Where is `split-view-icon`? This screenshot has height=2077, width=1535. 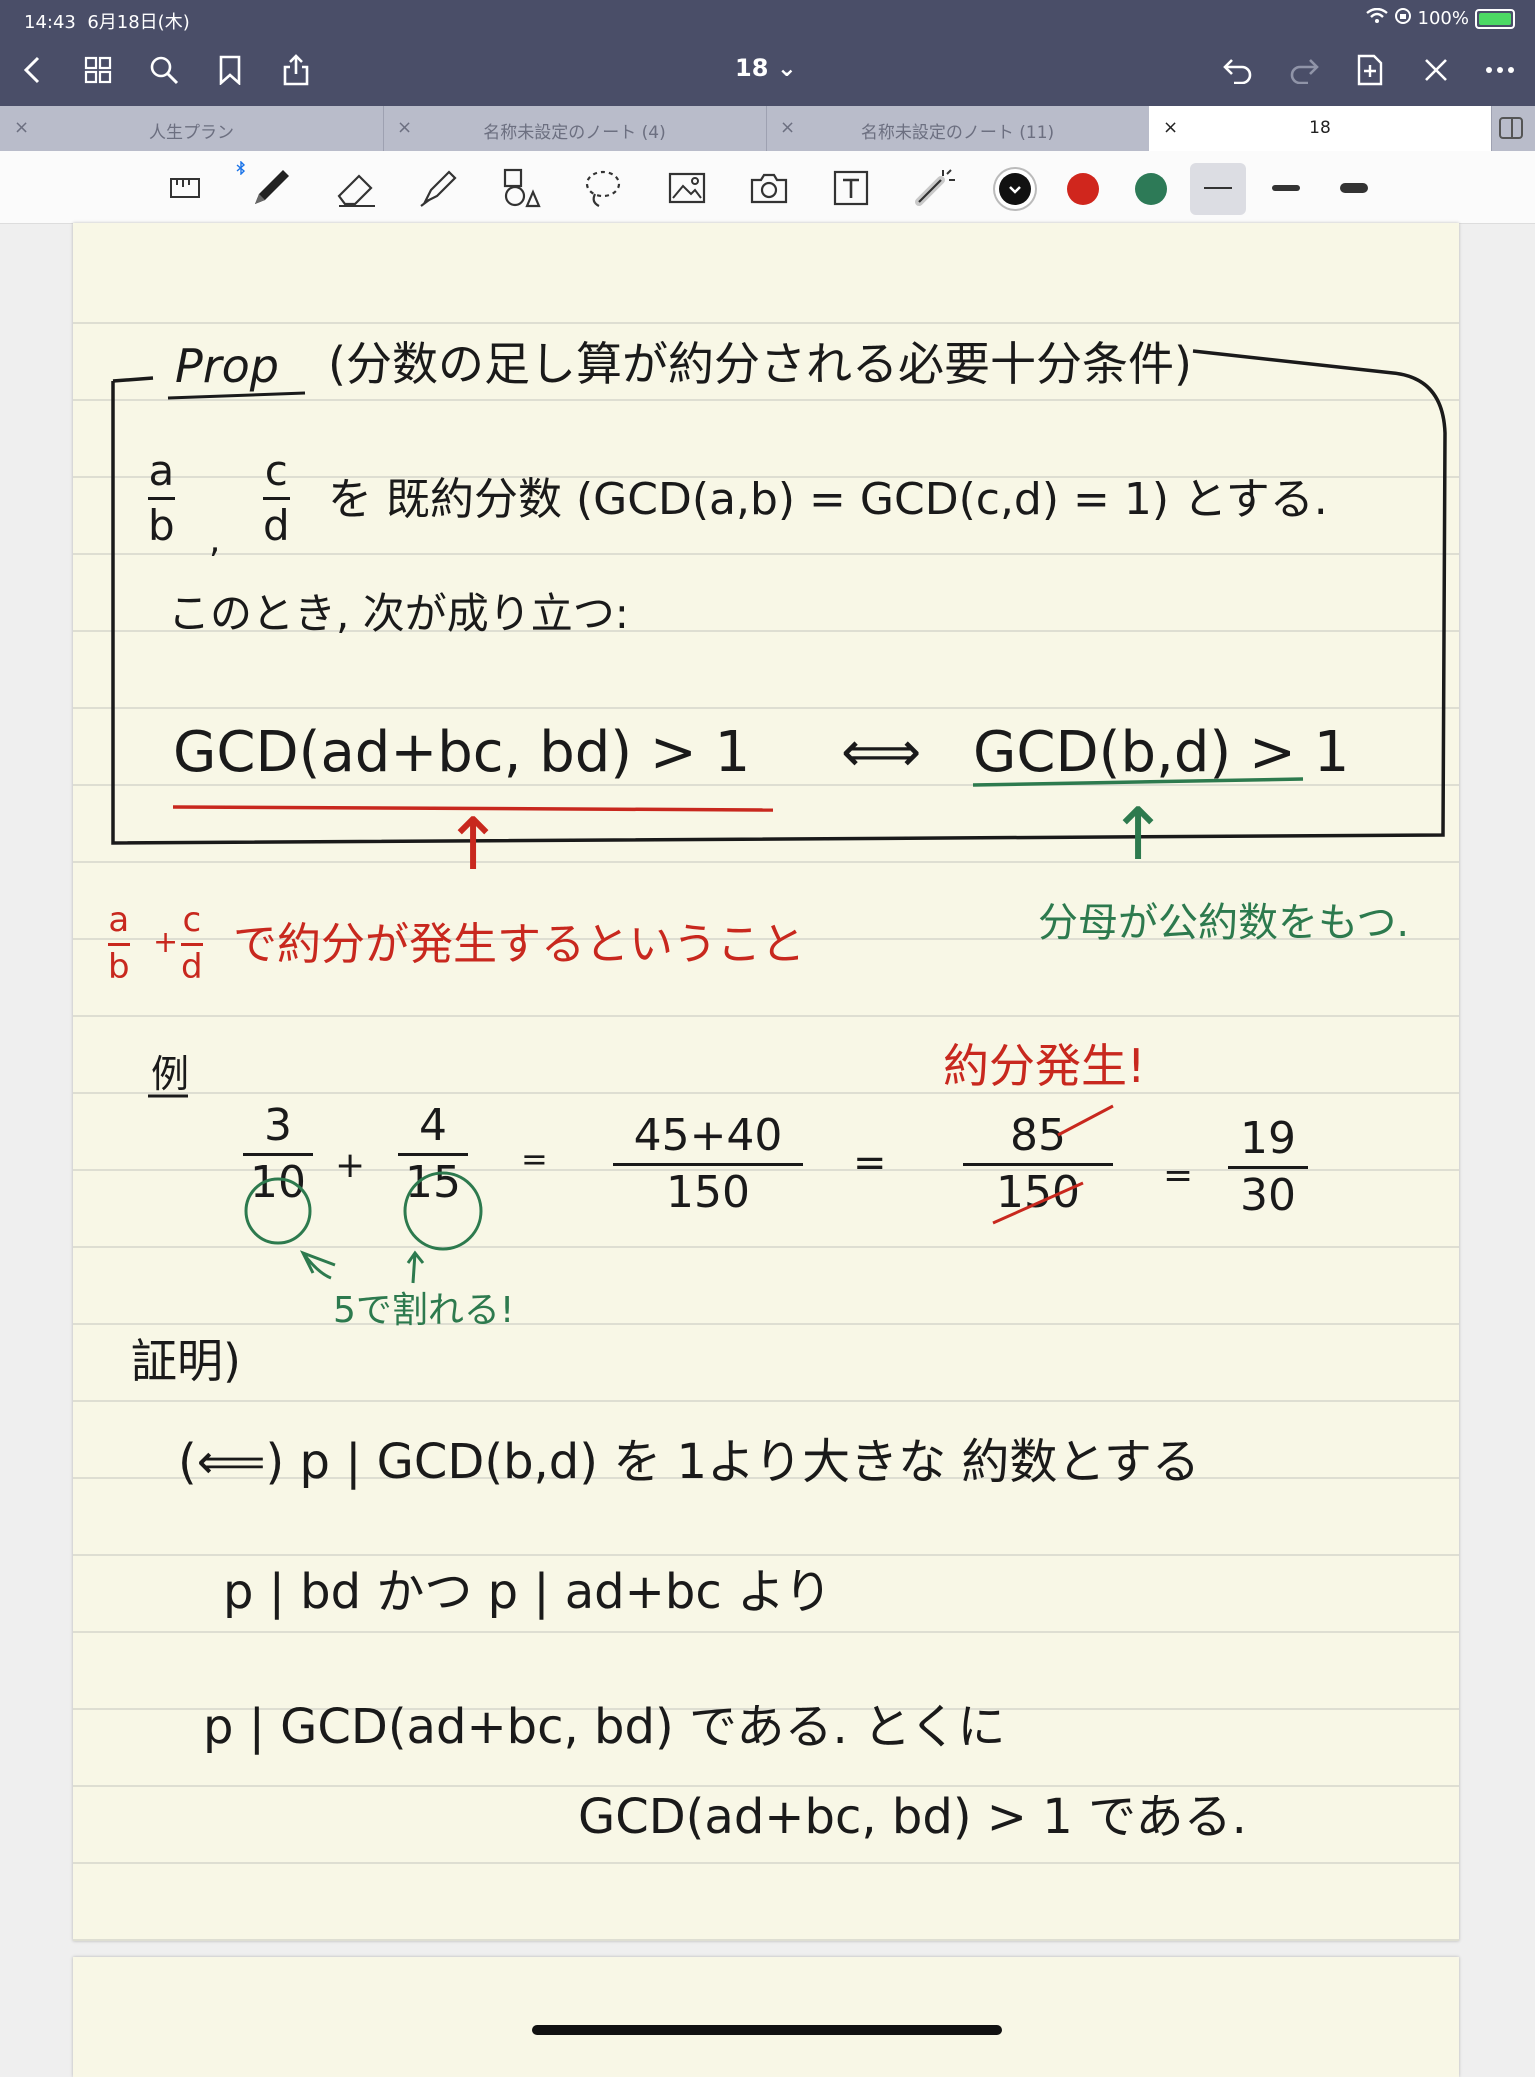 split-view-icon is located at coordinates (1511, 130).